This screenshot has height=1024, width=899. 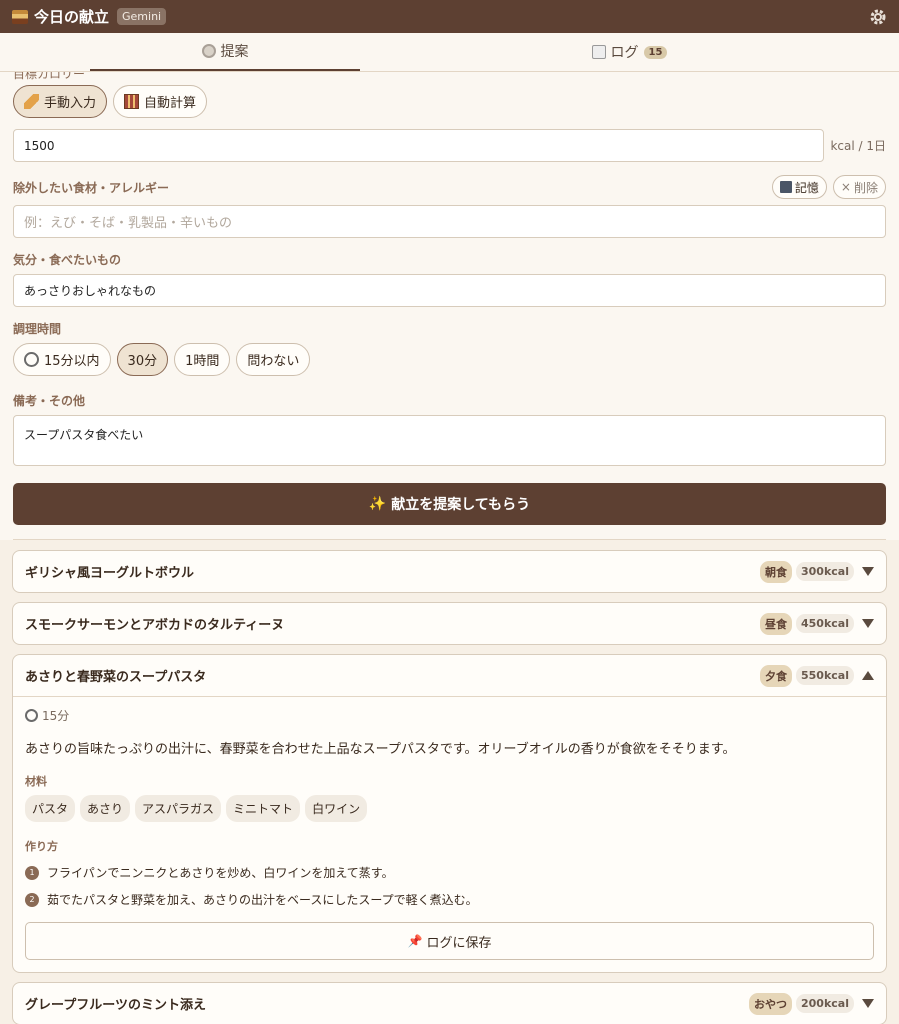 I want to click on chevron-up-icon, so click(x=868, y=675).